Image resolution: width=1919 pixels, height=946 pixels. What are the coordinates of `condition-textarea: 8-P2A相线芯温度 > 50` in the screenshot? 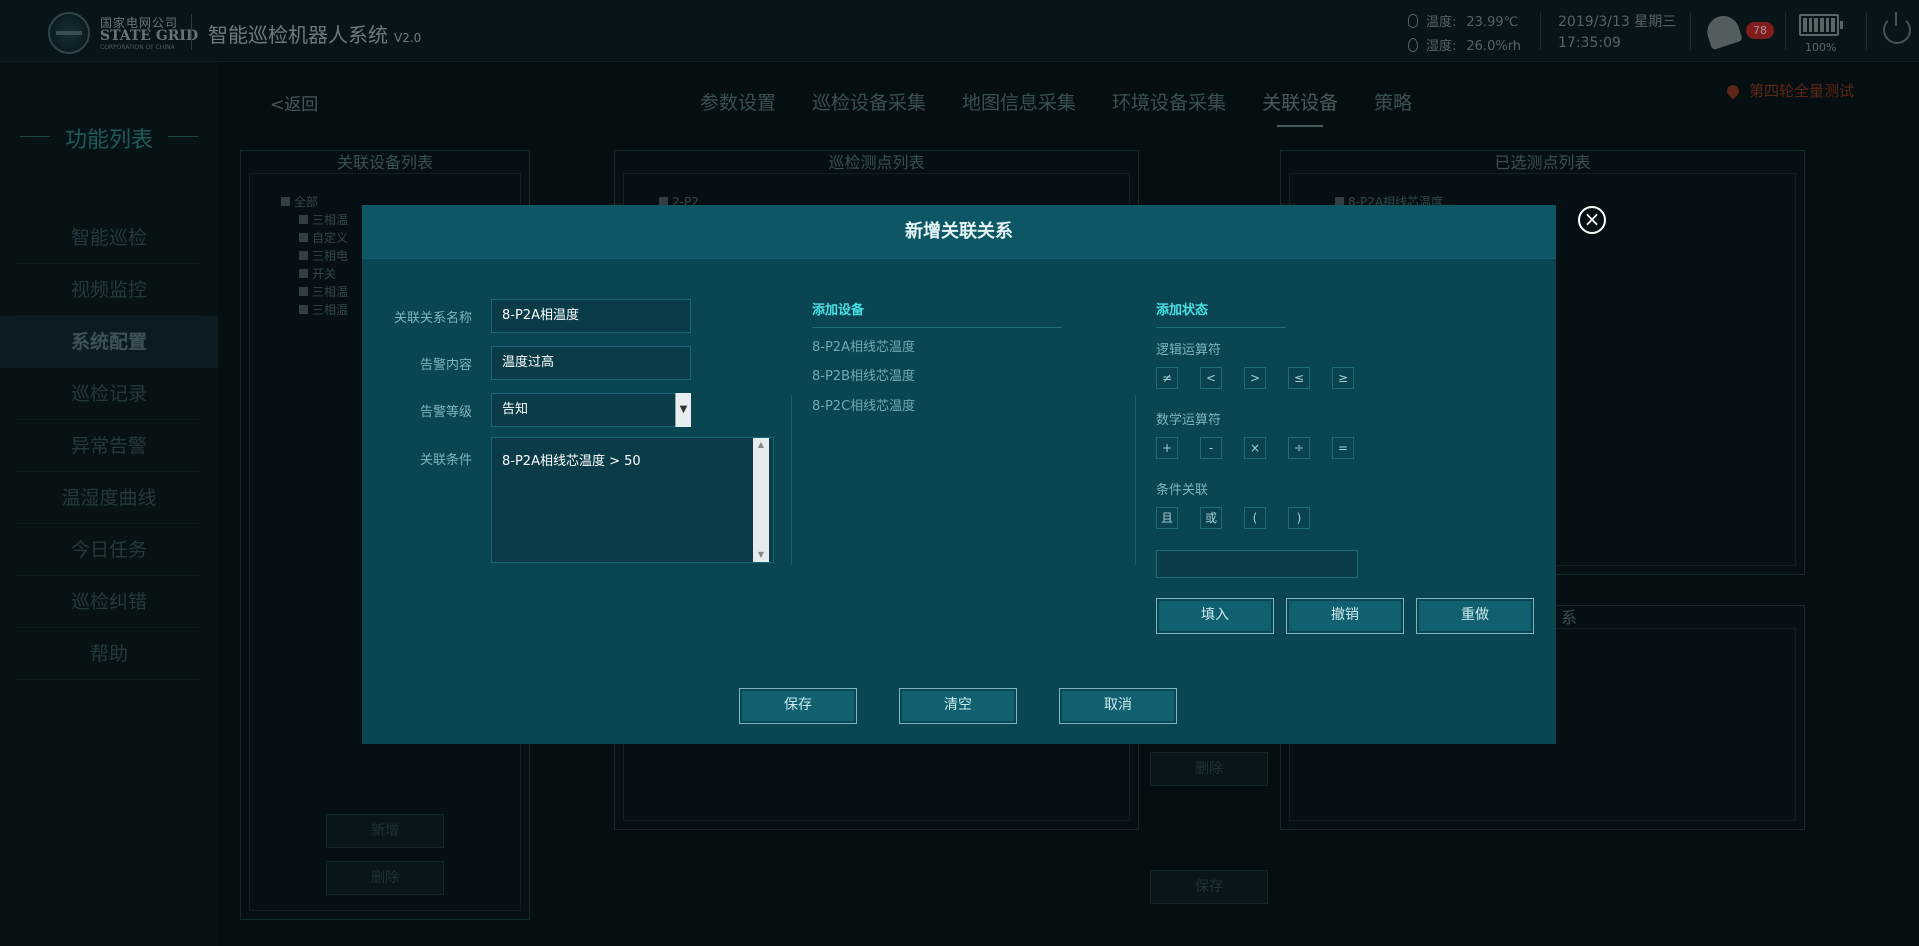 It's located at (632, 500).